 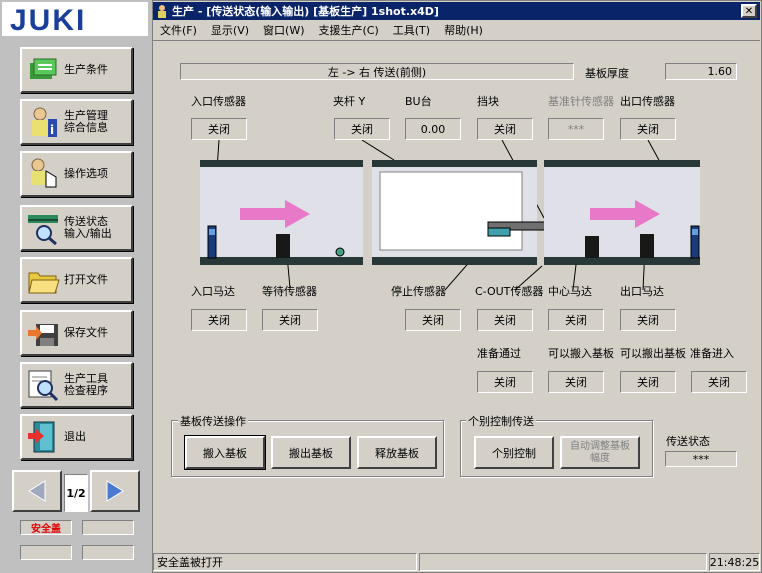 I want to click on page-indicator: 1/2, so click(x=76, y=493).